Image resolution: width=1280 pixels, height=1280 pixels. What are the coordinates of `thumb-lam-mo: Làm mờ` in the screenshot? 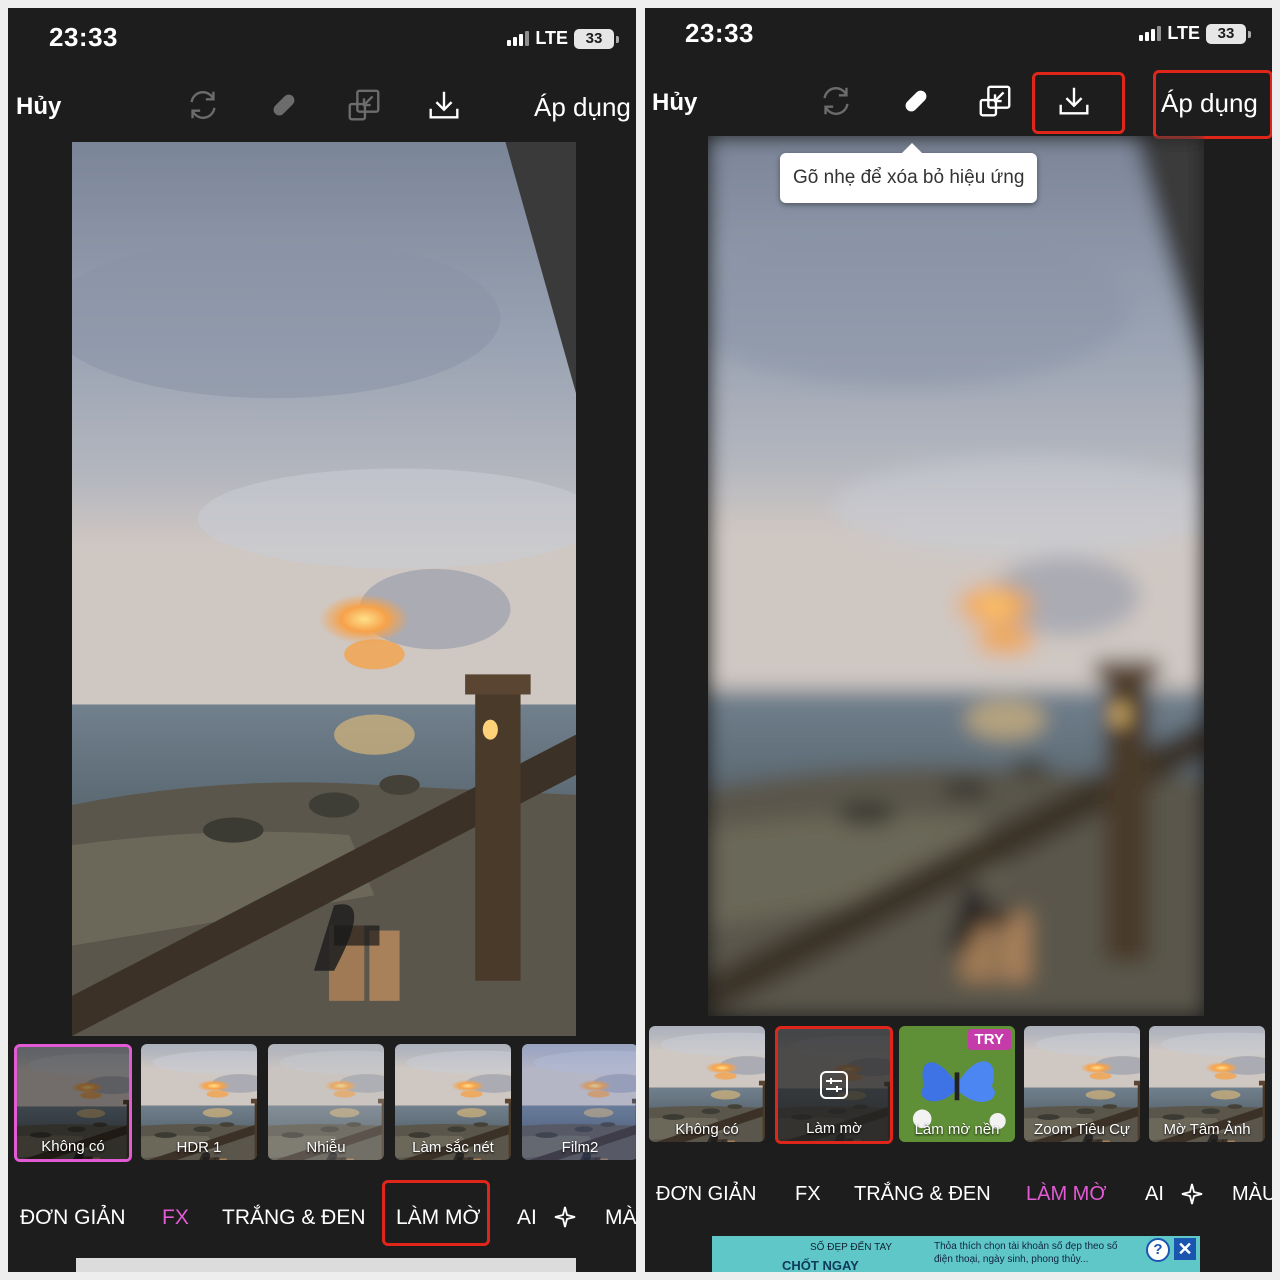 It's located at (834, 1085).